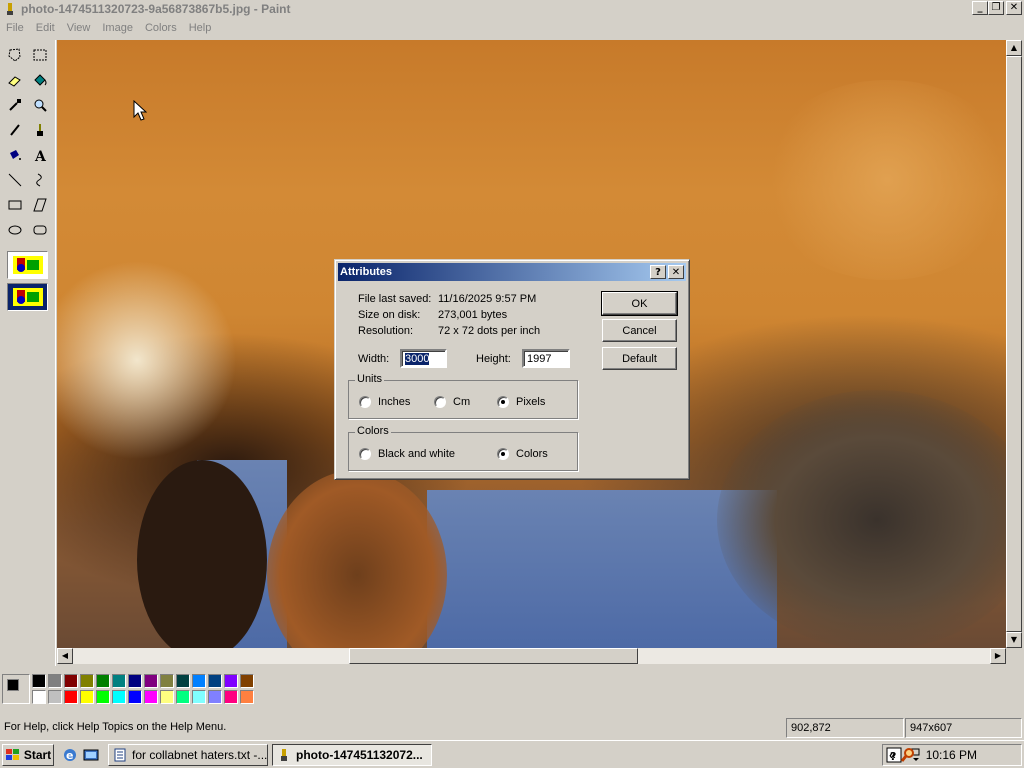 The image size is (1024, 768). Describe the element at coordinates (14, 154) in the screenshot. I see `airbrush-tool` at that location.